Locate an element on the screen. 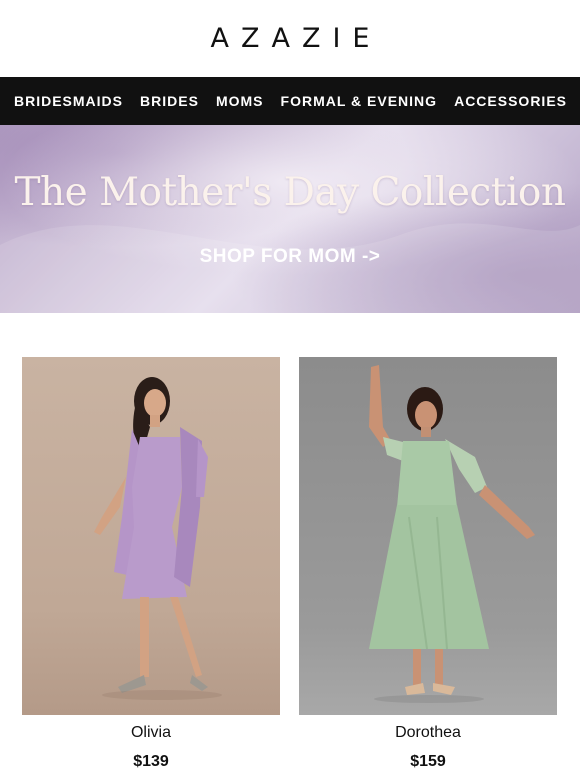 The image size is (580, 774). email-header: AZAZIE is located at coordinates (290, 38).